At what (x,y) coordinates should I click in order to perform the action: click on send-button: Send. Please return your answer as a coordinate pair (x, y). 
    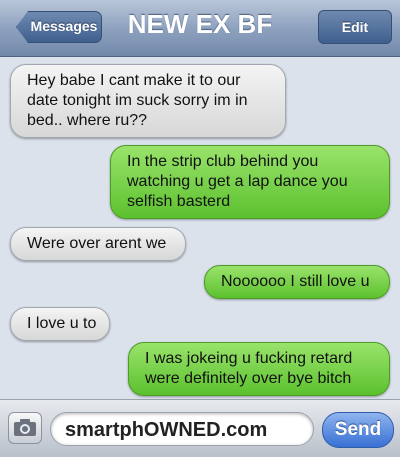
    Looking at the image, I should click on (358, 430).